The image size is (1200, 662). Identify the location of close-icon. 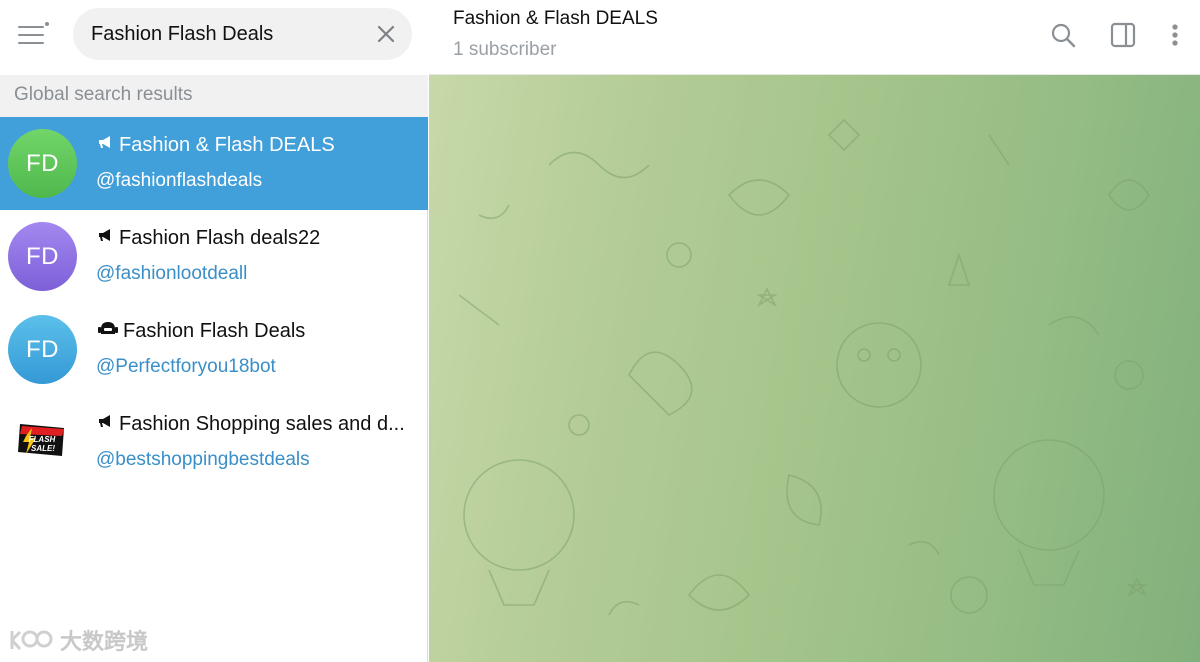
(386, 34).